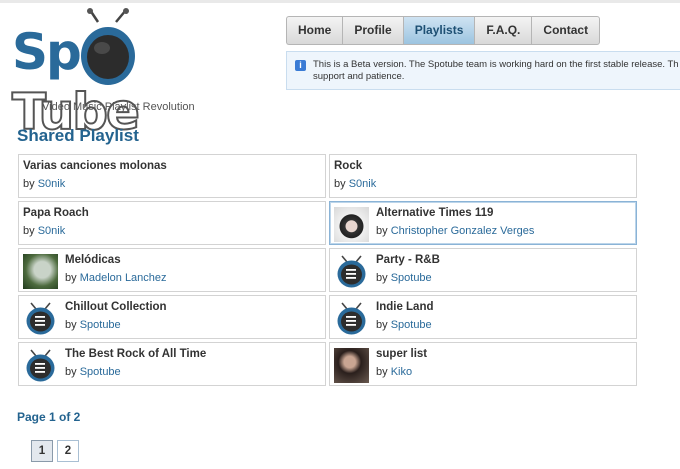 The image size is (680, 469). What do you see at coordinates (483, 176) in the screenshot?
I see `playlist-card: Rock by S0nik` at bounding box center [483, 176].